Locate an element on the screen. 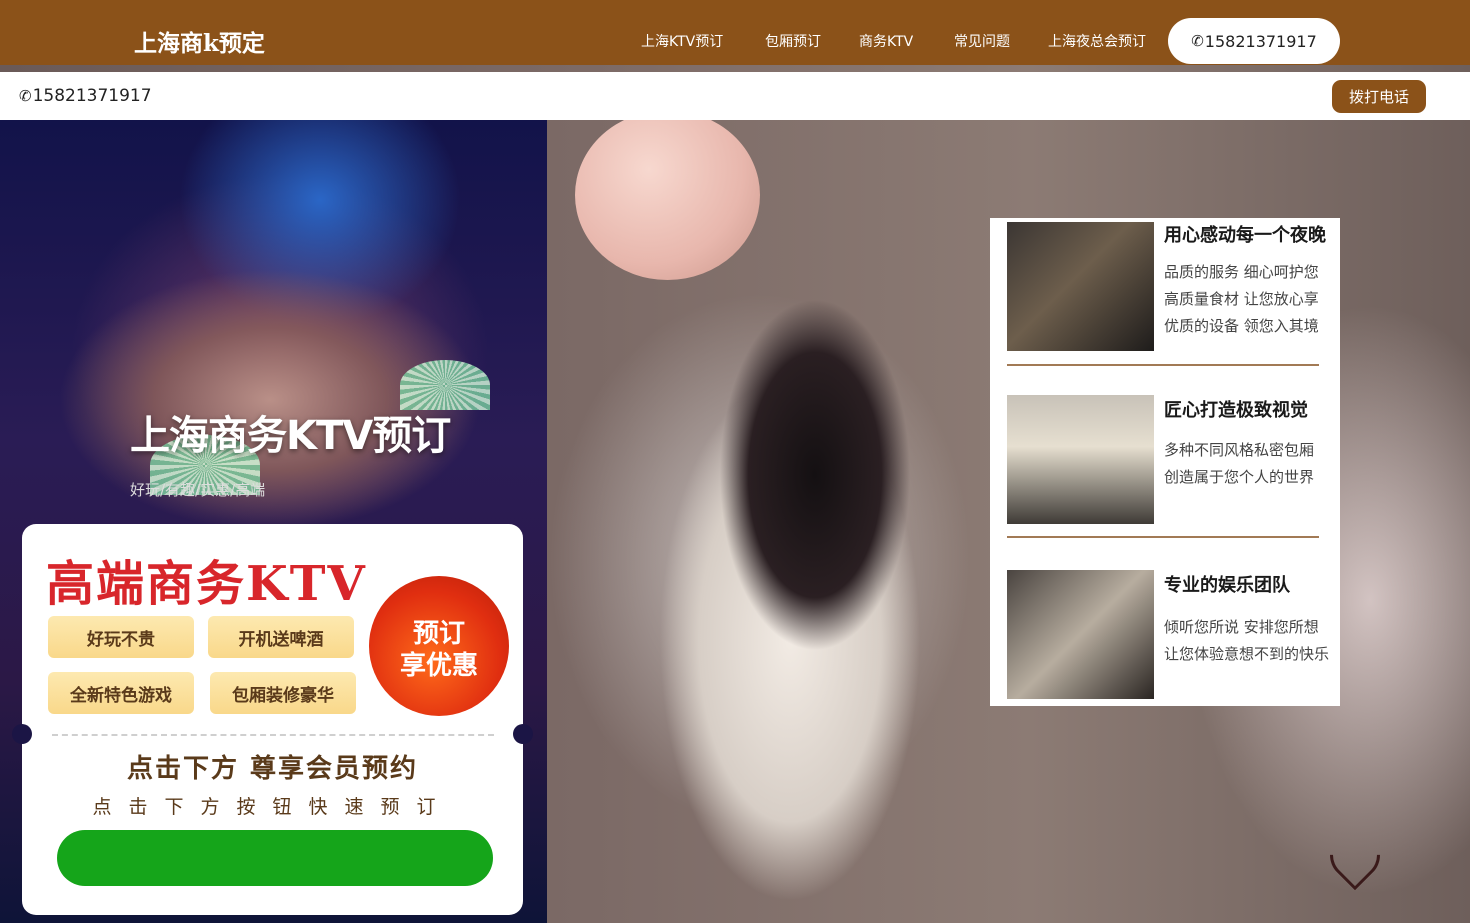 This screenshot has width=1470, height=923. feature-line: 品质的服务 细心呵护您 is located at coordinates (1241, 272).